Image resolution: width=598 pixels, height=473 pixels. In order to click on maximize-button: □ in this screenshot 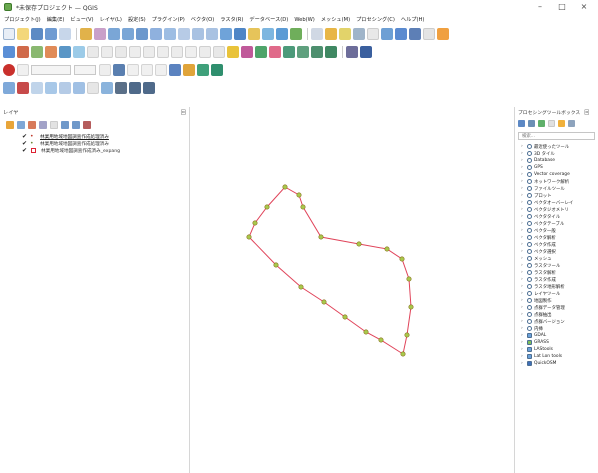, I will do `click(562, 7)`.